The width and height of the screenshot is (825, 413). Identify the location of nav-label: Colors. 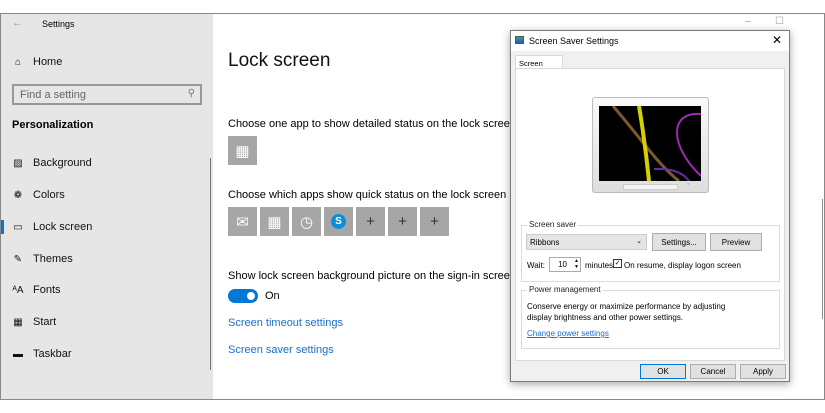
(49, 195).